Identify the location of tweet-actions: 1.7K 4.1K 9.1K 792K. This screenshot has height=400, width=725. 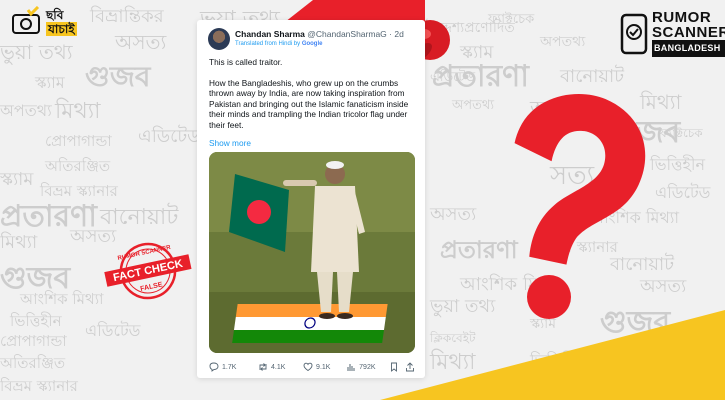
(312, 367).